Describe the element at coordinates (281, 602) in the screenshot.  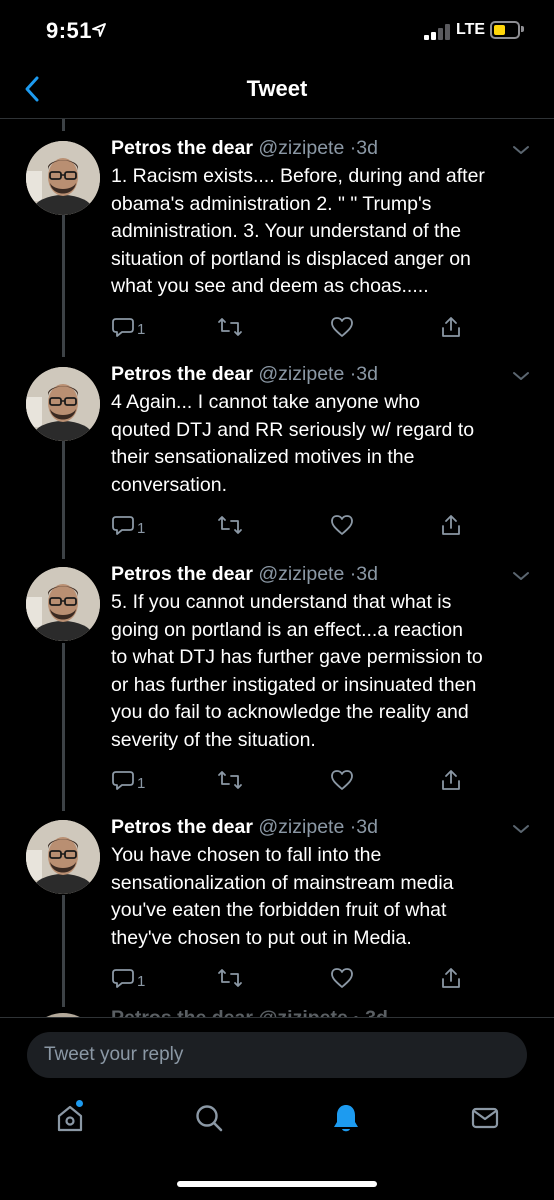
I see `tweet-text-line: 5. If you cannot understand that what is` at that location.